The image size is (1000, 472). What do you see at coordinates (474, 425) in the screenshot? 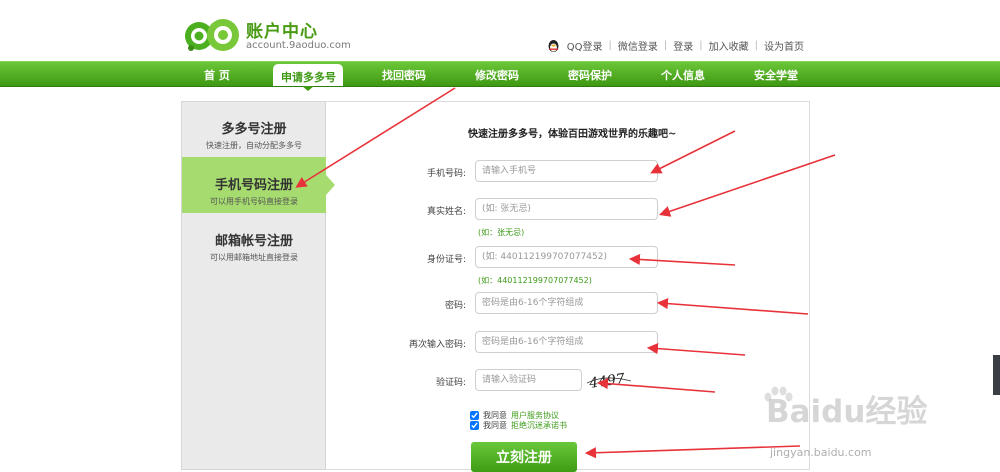
I see `agree-anti-addiction-checkbox` at bounding box center [474, 425].